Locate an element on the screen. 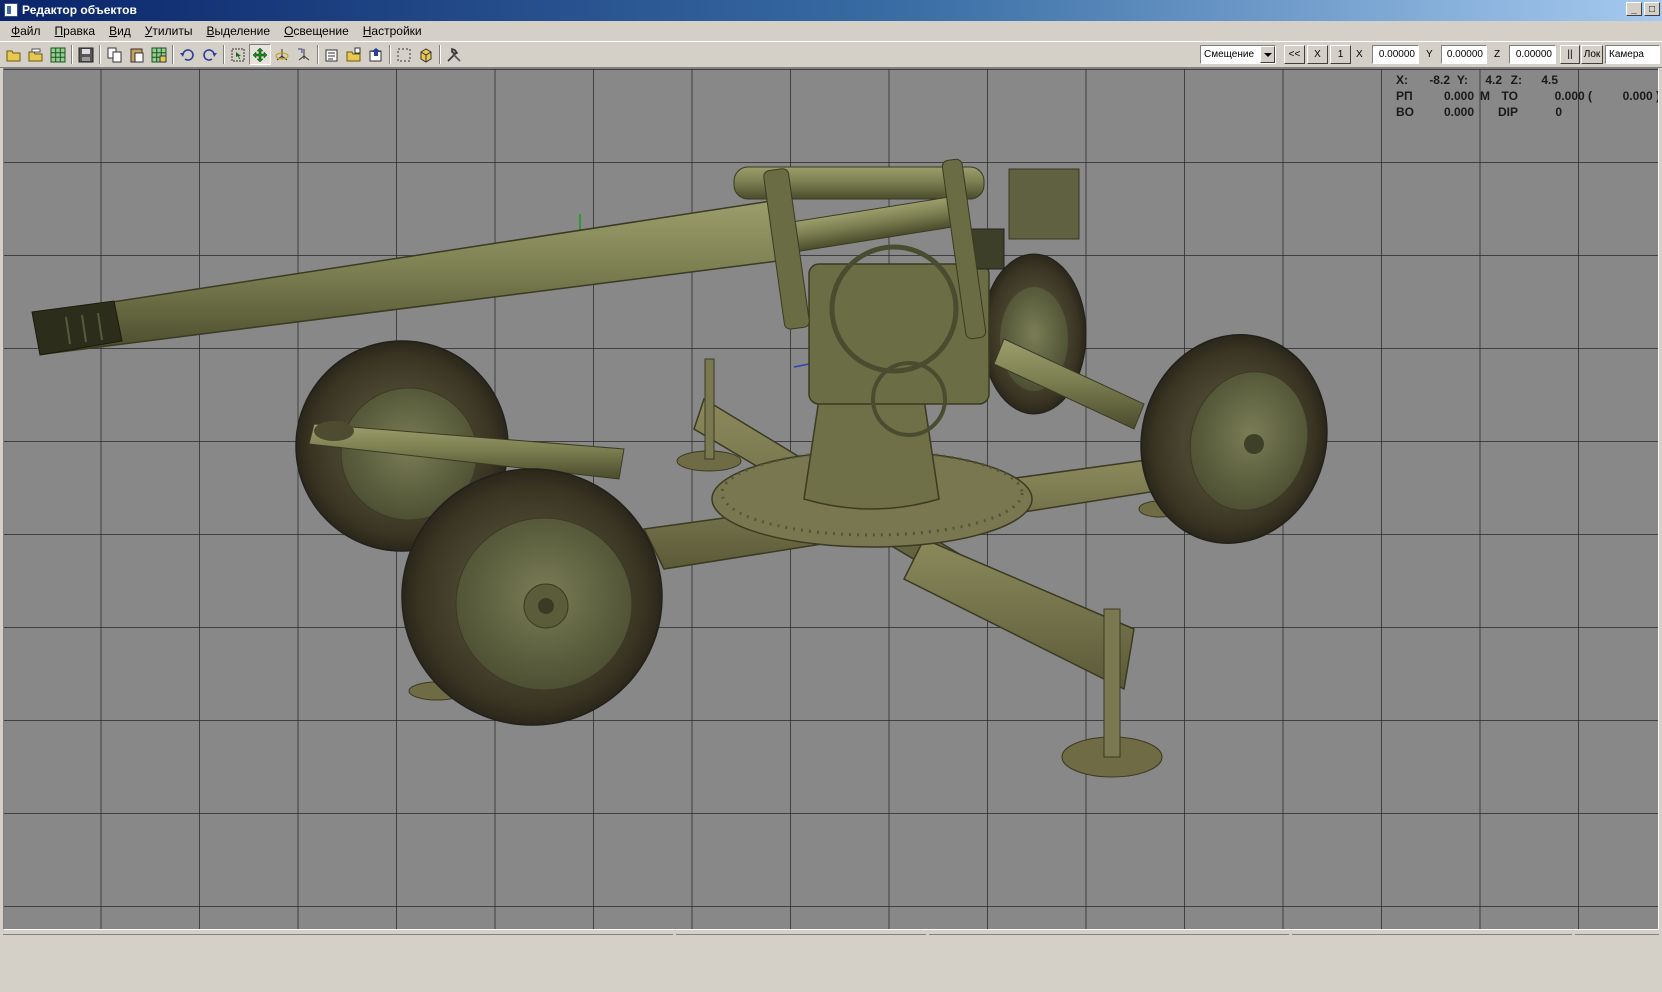 Image resolution: width=1662 pixels, height=992 pixels. minimize-button: _ is located at coordinates (1634, 9).